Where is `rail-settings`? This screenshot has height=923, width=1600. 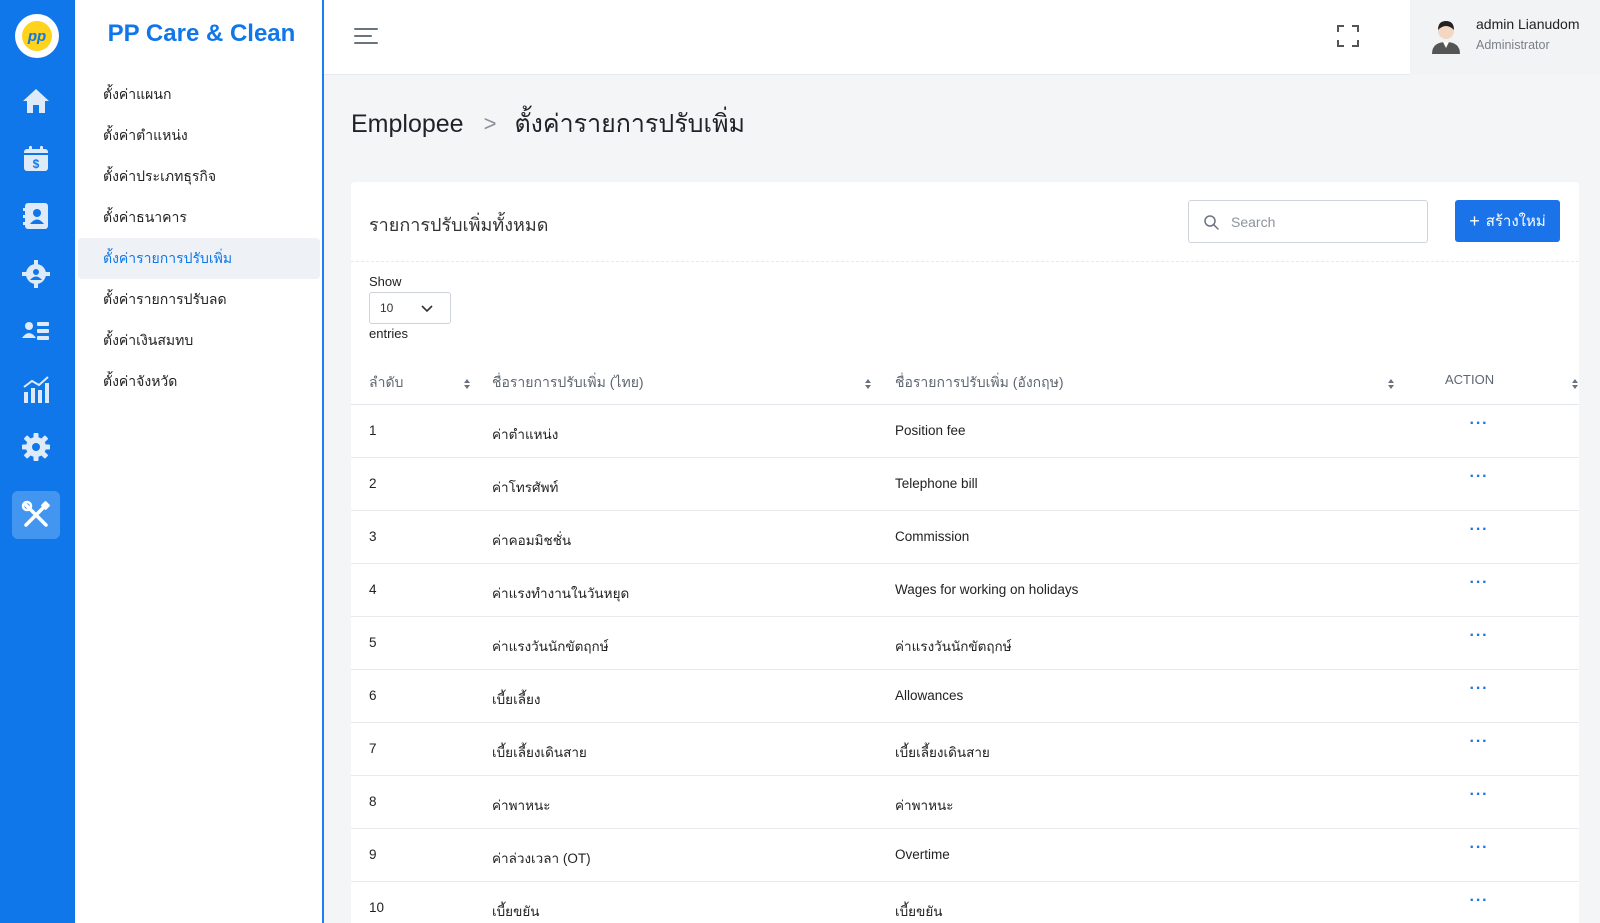 rail-settings is located at coordinates (36, 447).